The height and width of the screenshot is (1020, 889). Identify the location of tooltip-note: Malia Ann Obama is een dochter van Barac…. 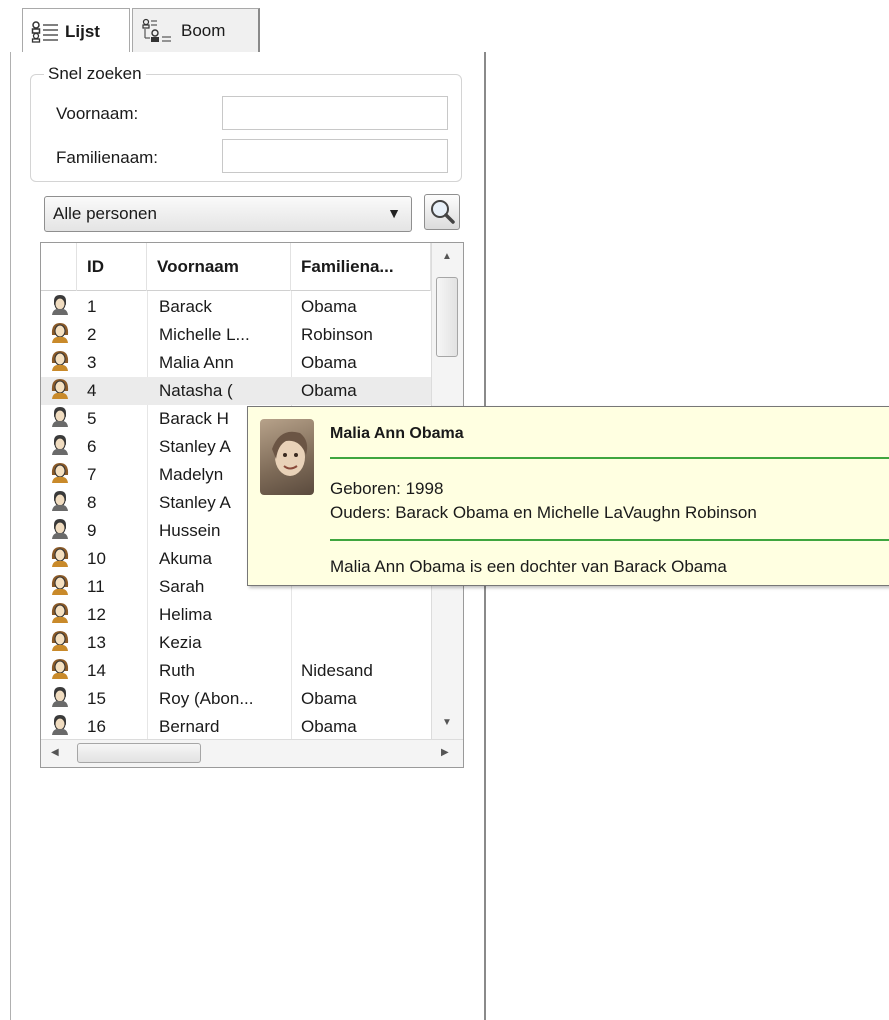
(528, 566).